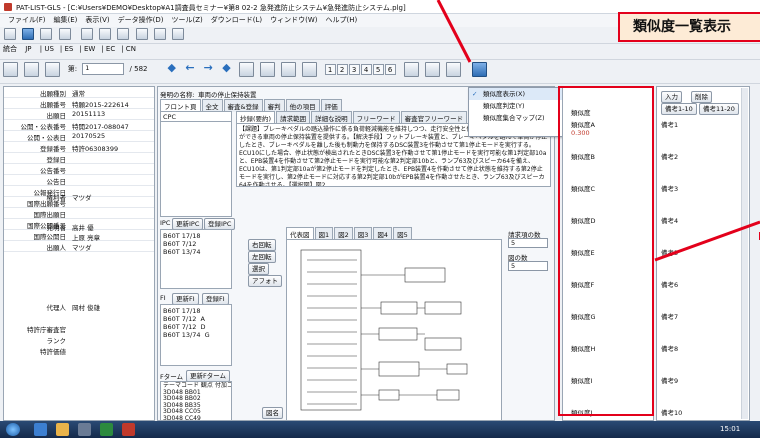  What do you see at coordinates (454, 31) in the screenshot?
I see `arrow-to-toolbar` at bounding box center [454, 31].